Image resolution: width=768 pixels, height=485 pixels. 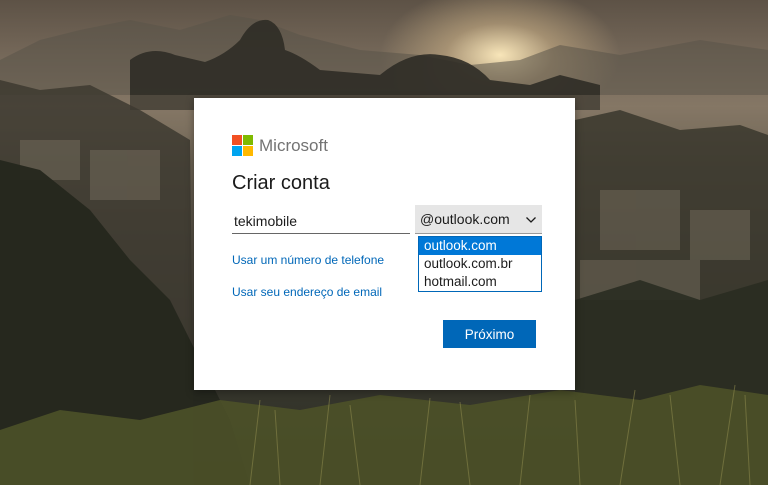 I want to click on domain-select: @outlook.com, so click(x=478, y=219).